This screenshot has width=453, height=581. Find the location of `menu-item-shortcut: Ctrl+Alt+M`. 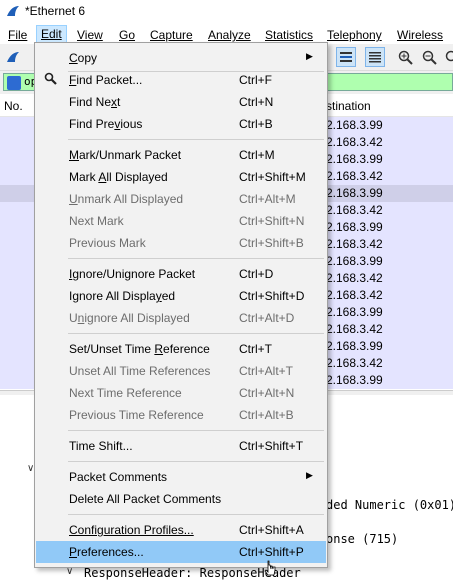

menu-item-shortcut: Ctrl+Alt+M is located at coordinates (267, 199).